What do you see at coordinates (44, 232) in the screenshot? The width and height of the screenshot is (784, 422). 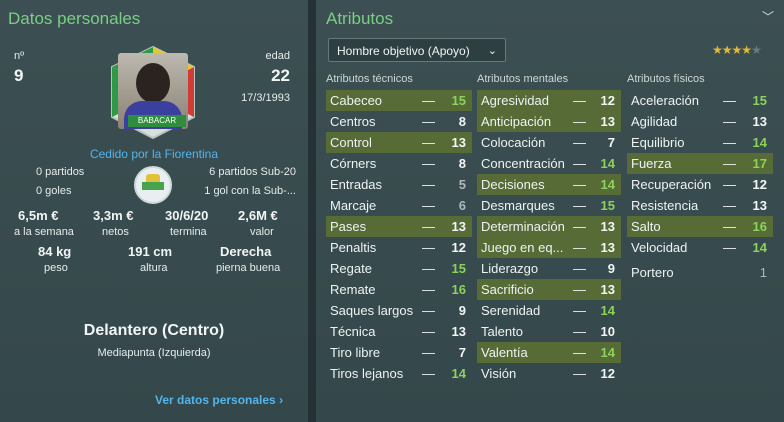 I see `wage-label: a la semana` at bounding box center [44, 232].